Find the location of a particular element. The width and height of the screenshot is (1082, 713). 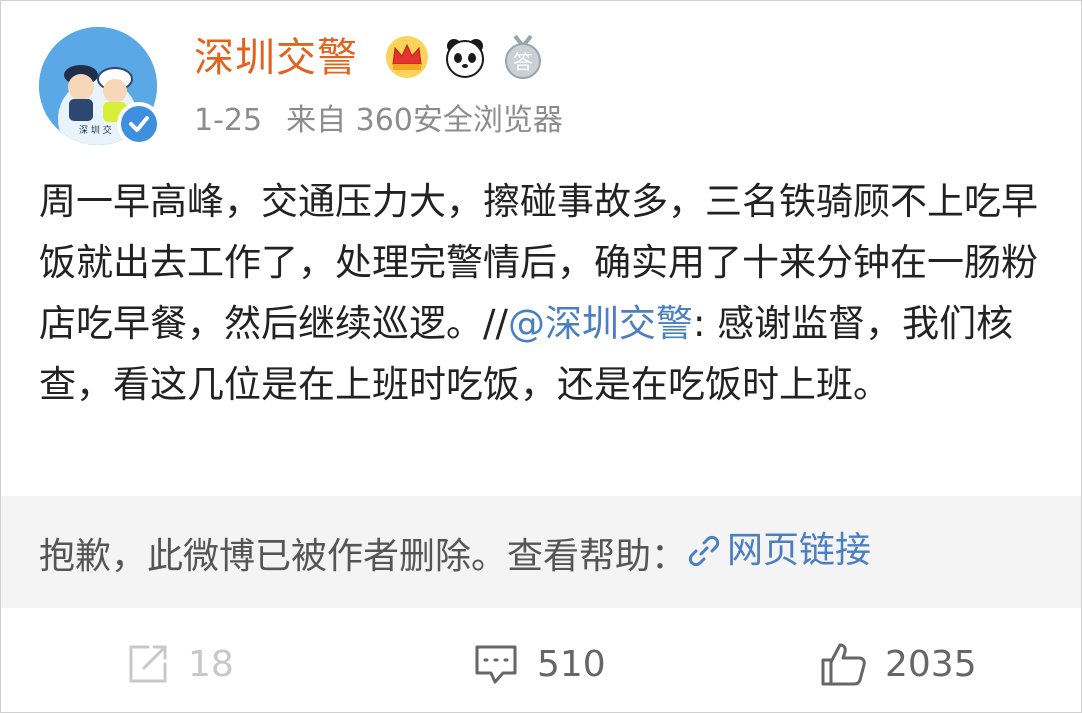

post-meta: 1-25 来自 360安全浏览器 is located at coordinates (378, 121).